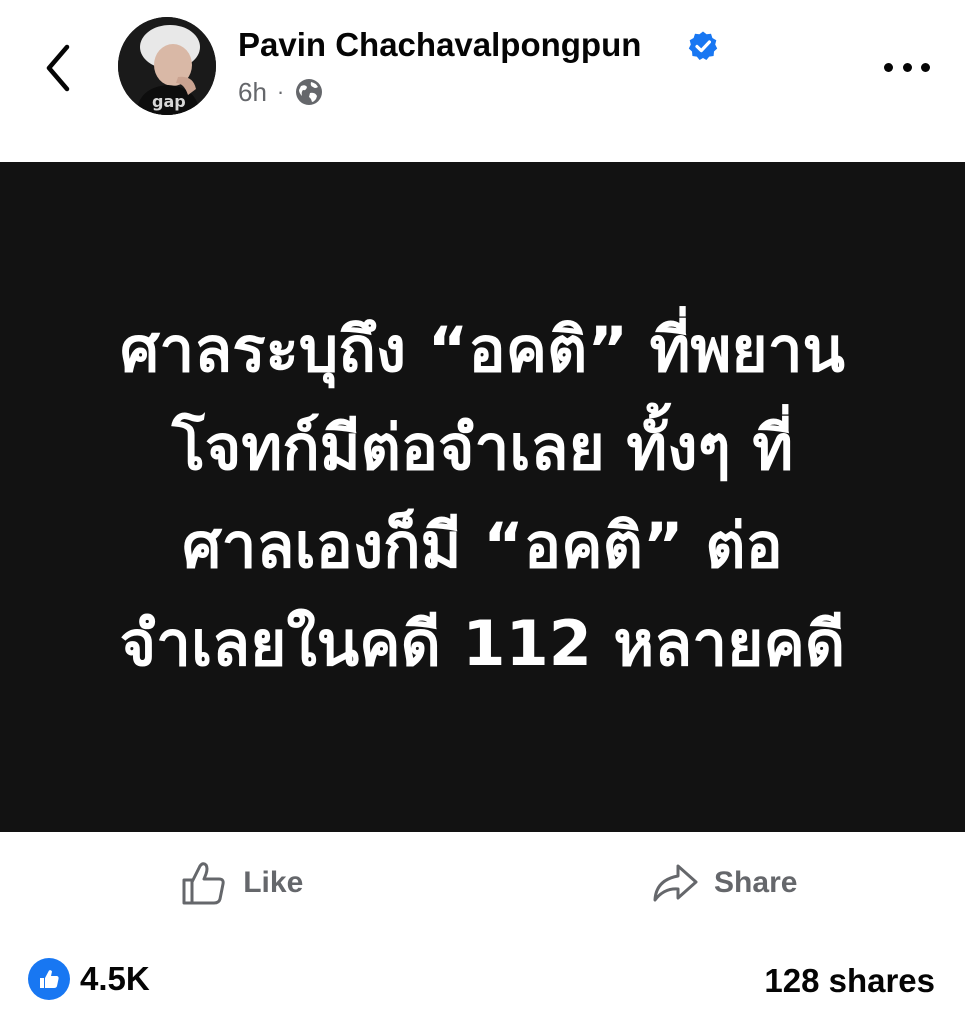 Image resolution: width=965 pixels, height=1024 pixels. Describe the element at coordinates (849, 981) in the screenshot. I see `shares-count: 128 shares` at that location.